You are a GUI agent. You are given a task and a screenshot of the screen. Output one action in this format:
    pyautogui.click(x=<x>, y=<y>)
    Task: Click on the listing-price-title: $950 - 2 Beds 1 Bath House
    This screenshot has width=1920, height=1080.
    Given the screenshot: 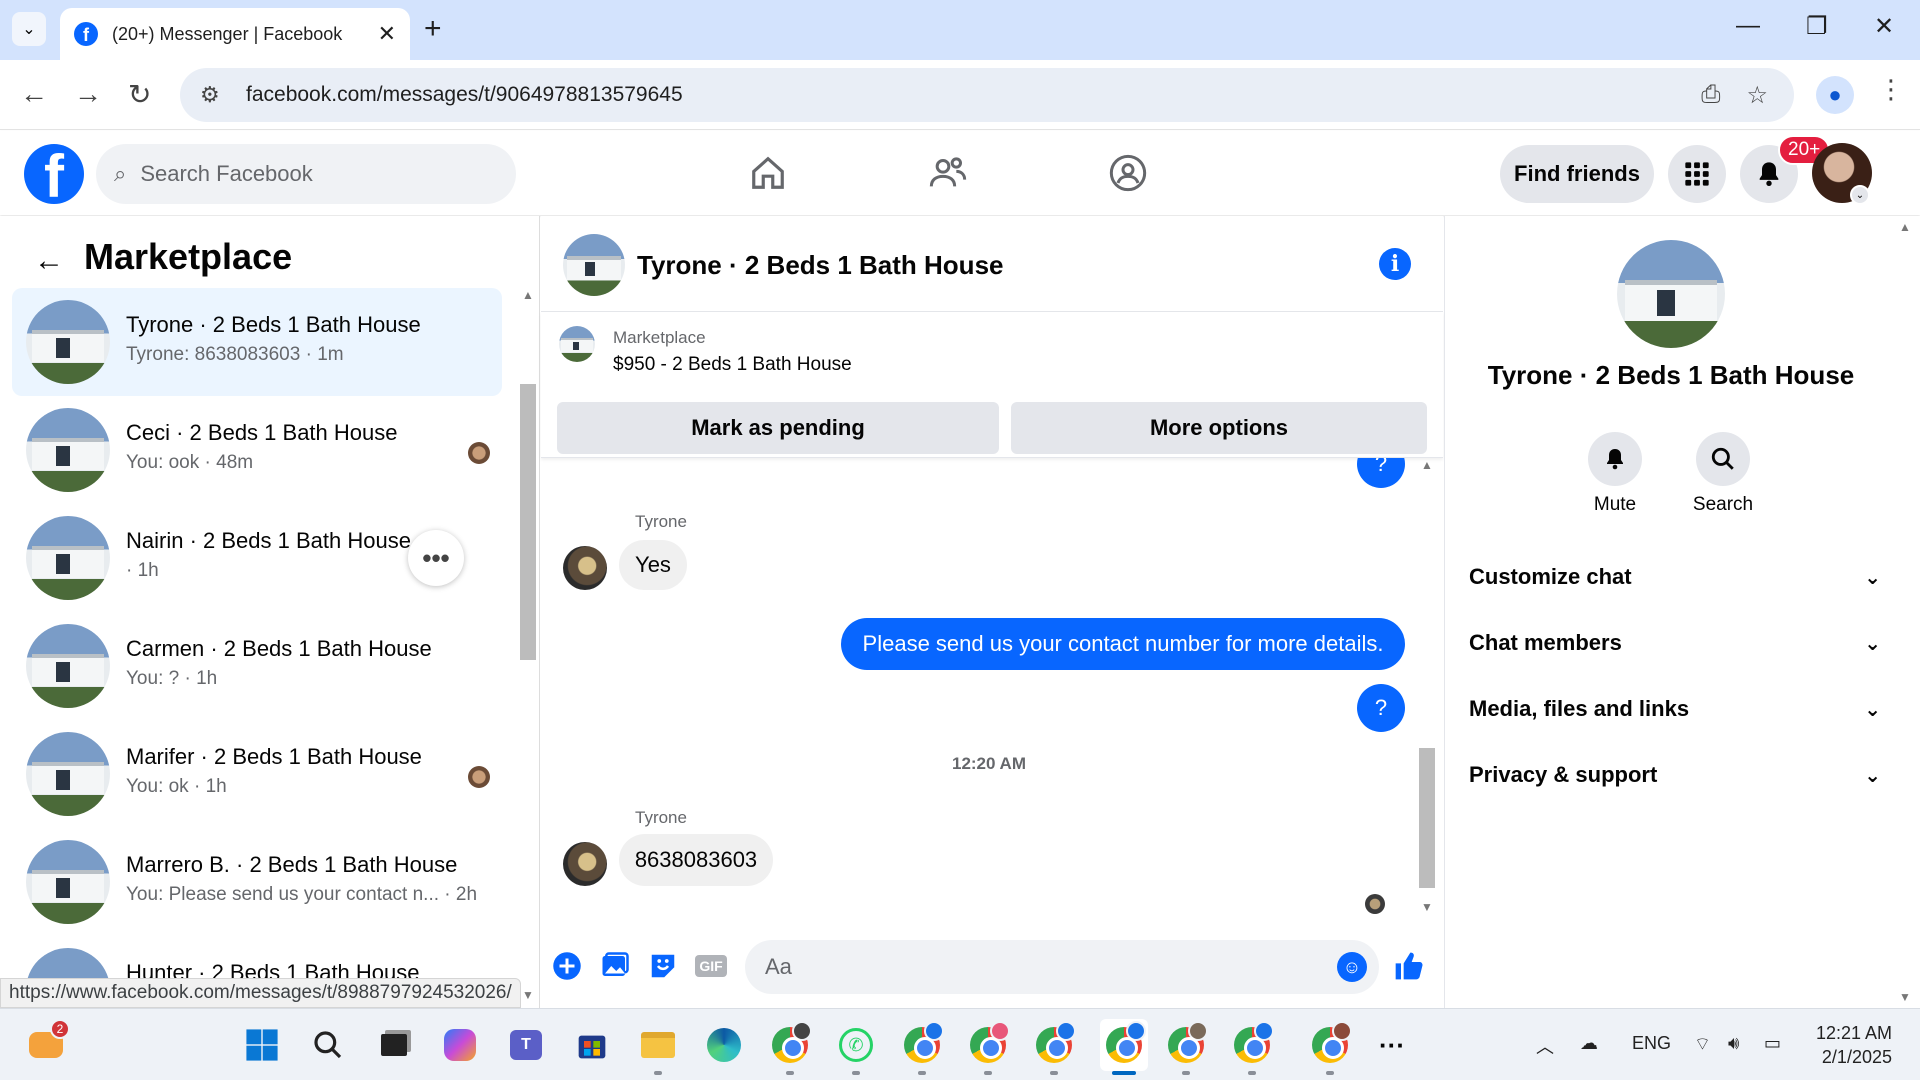 What is the action you would take?
    pyautogui.click(x=732, y=365)
    